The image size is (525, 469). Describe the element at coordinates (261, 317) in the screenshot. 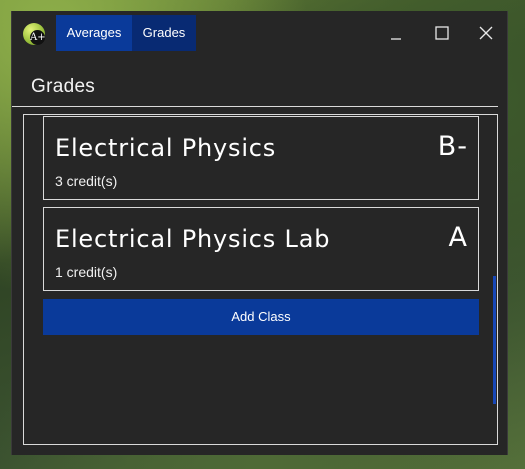

I see `add-class-button: Add Class` at that location.